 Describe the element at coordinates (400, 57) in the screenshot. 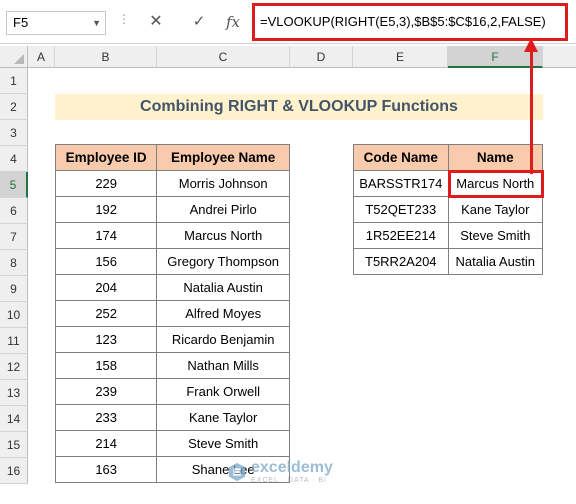

I see `column-header-e: E` at that location.